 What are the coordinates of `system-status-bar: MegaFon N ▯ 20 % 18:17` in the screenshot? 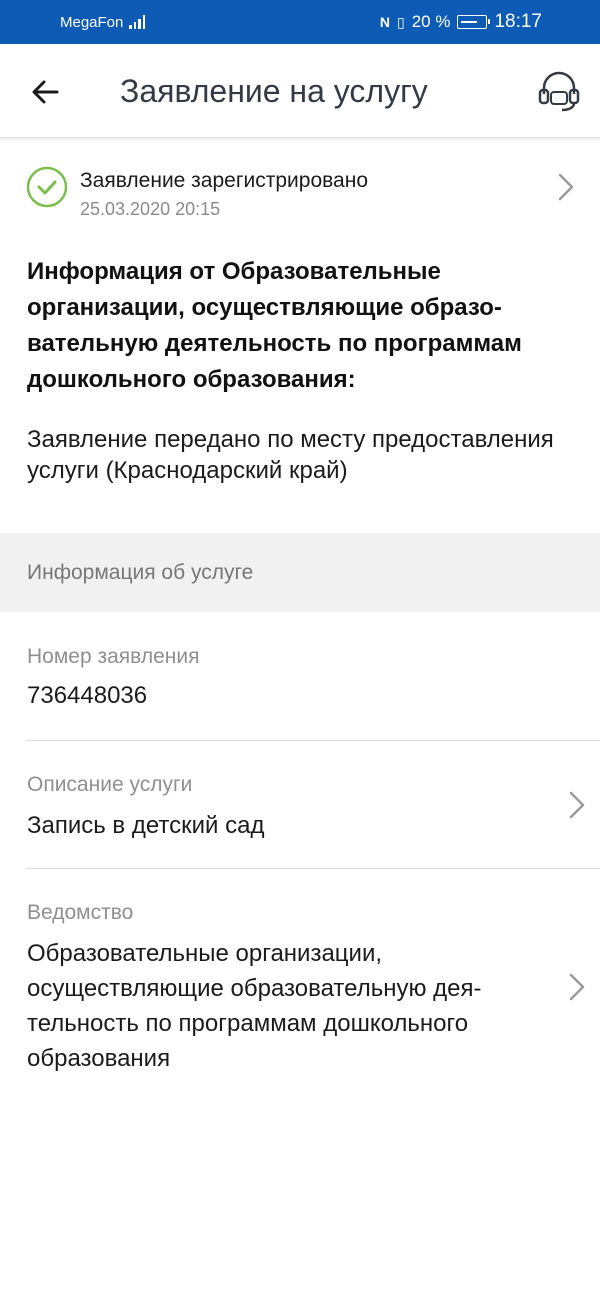 It's located at (300, 22).